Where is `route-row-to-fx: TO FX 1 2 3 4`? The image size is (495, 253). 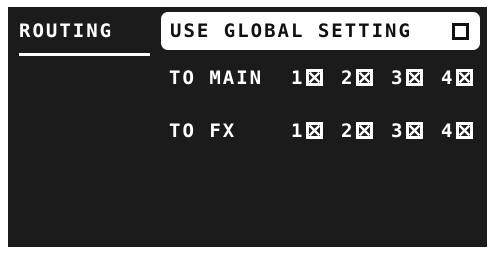 route-row-to-fx: TO FX 1 2 3 4 is located at coordinates (328, 132).